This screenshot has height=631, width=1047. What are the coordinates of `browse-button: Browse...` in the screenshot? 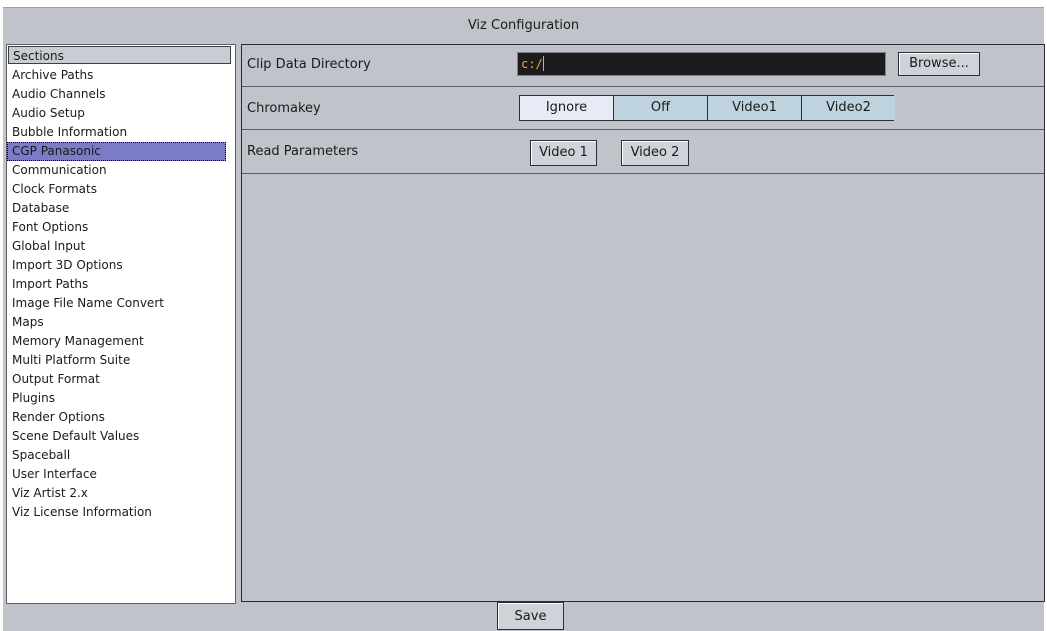 It's located at (939, 64).